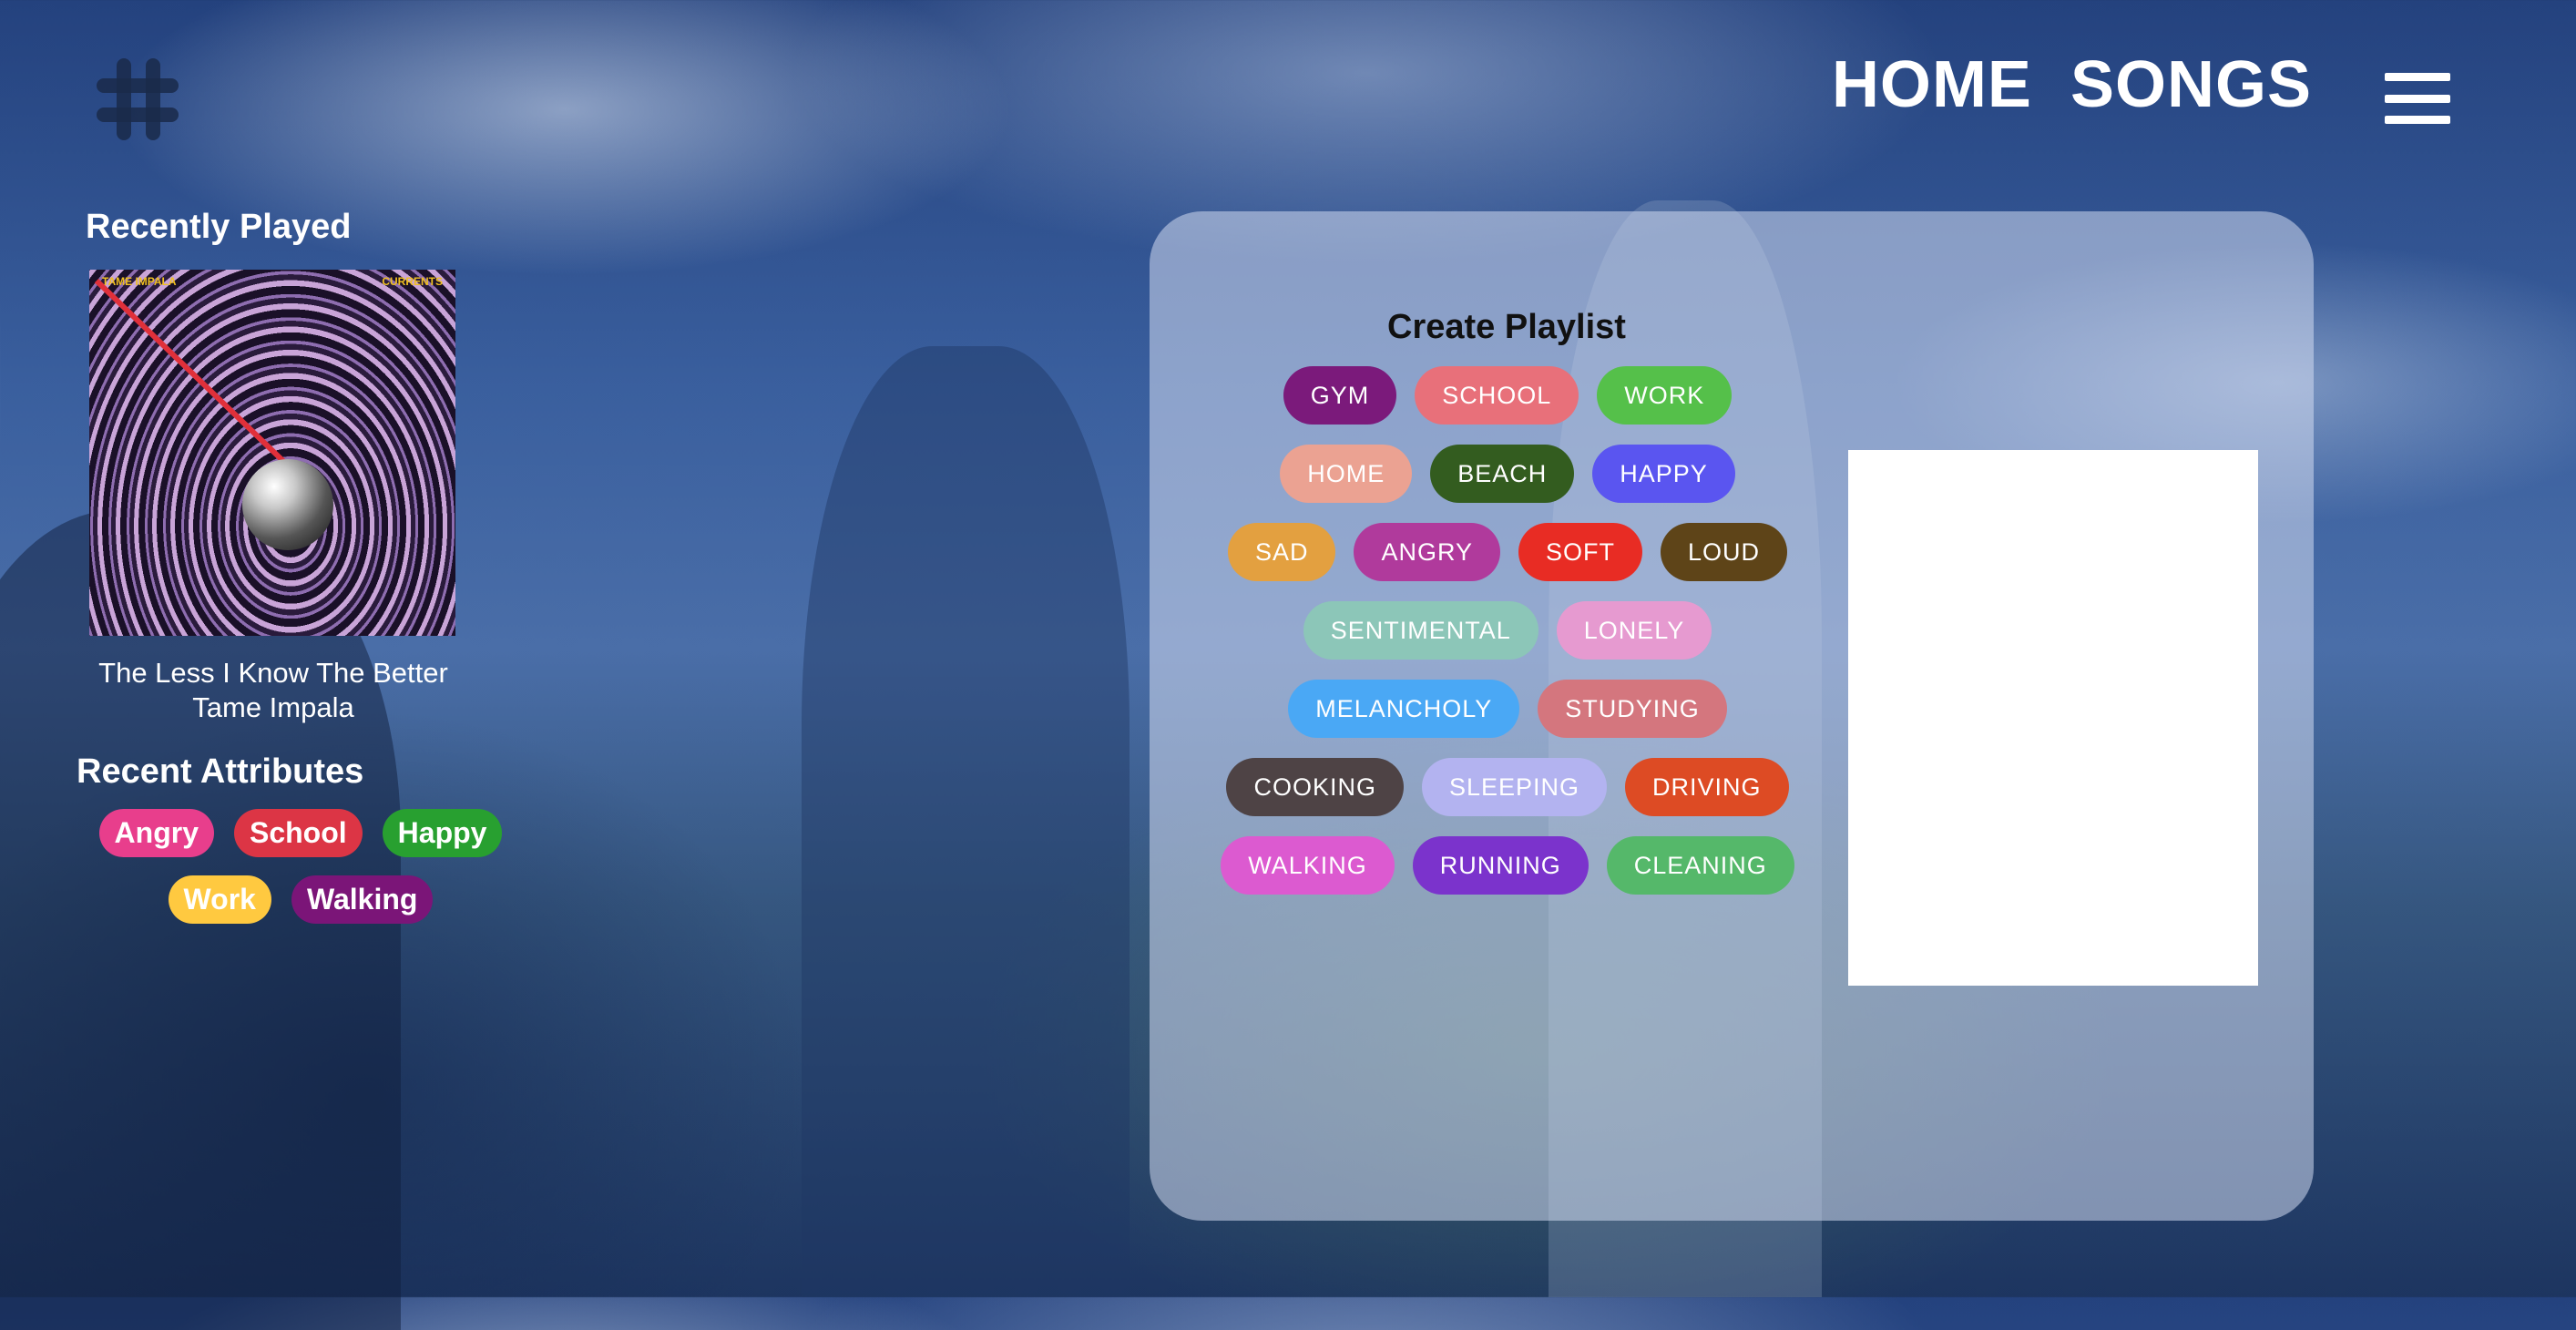 The width and height of the screenshot is (2576, 1330). I want to click on playlist-tag-button: LOUD, so click(1724, 552).